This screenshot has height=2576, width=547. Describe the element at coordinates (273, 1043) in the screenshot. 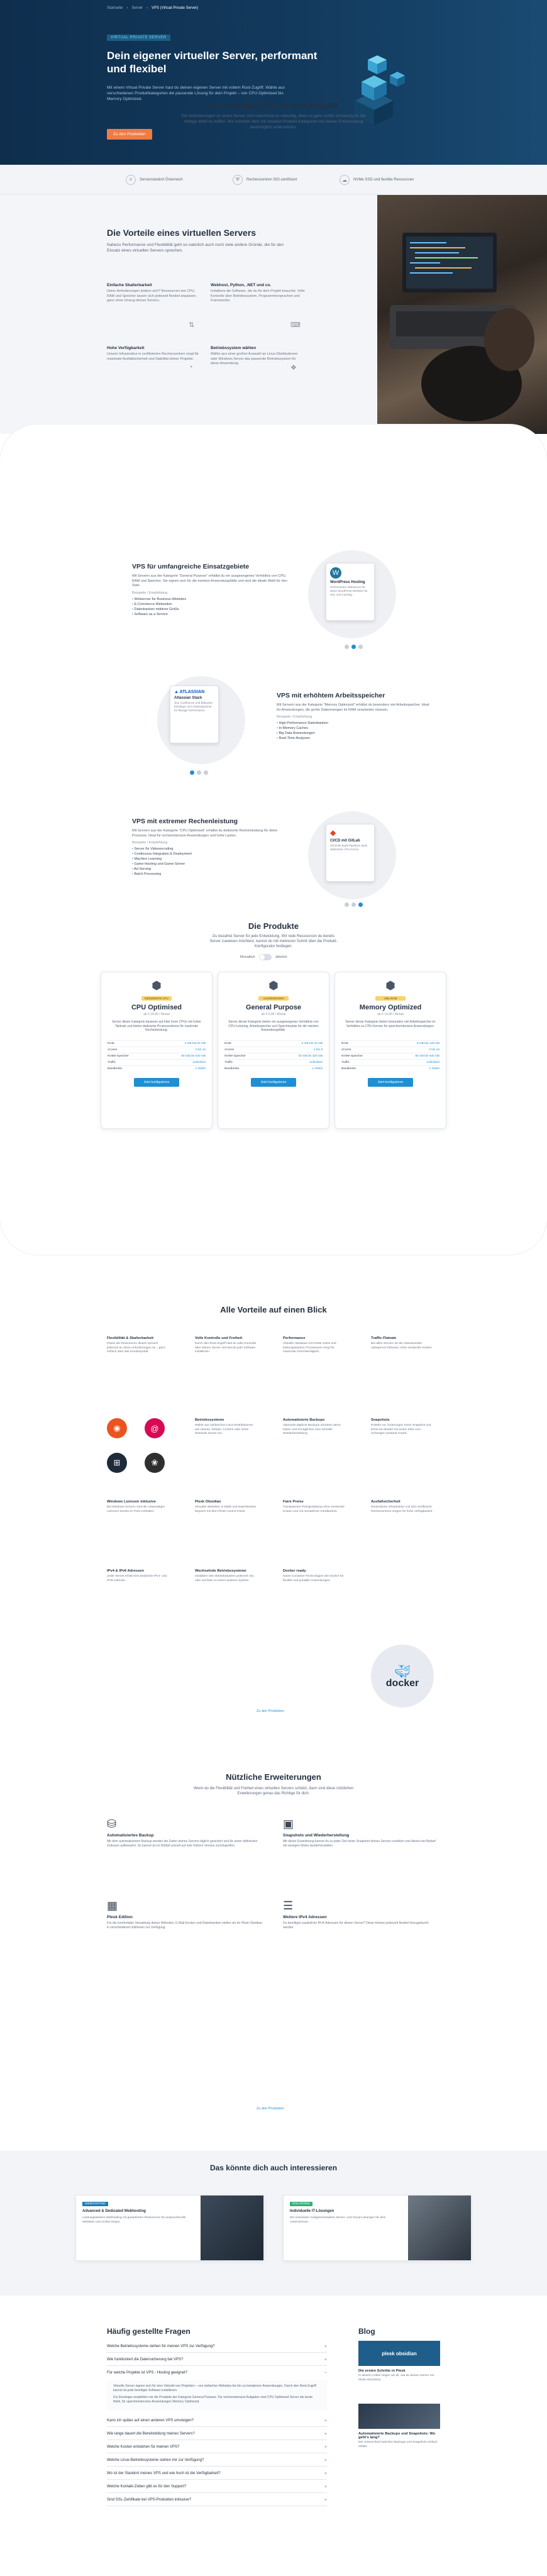

I see `table-row: RAM 2 GB bis 32 GB` at that location.